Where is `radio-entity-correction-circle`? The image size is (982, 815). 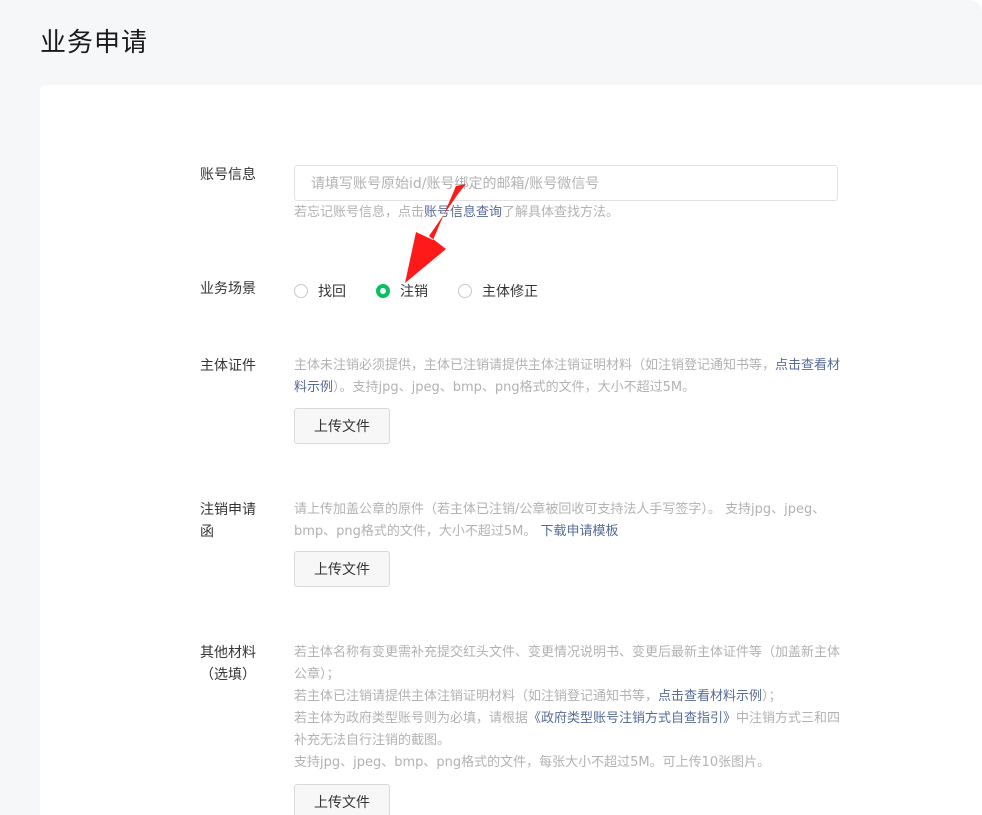
radio-entity-correction-circle is located at coordinates (465, 291).